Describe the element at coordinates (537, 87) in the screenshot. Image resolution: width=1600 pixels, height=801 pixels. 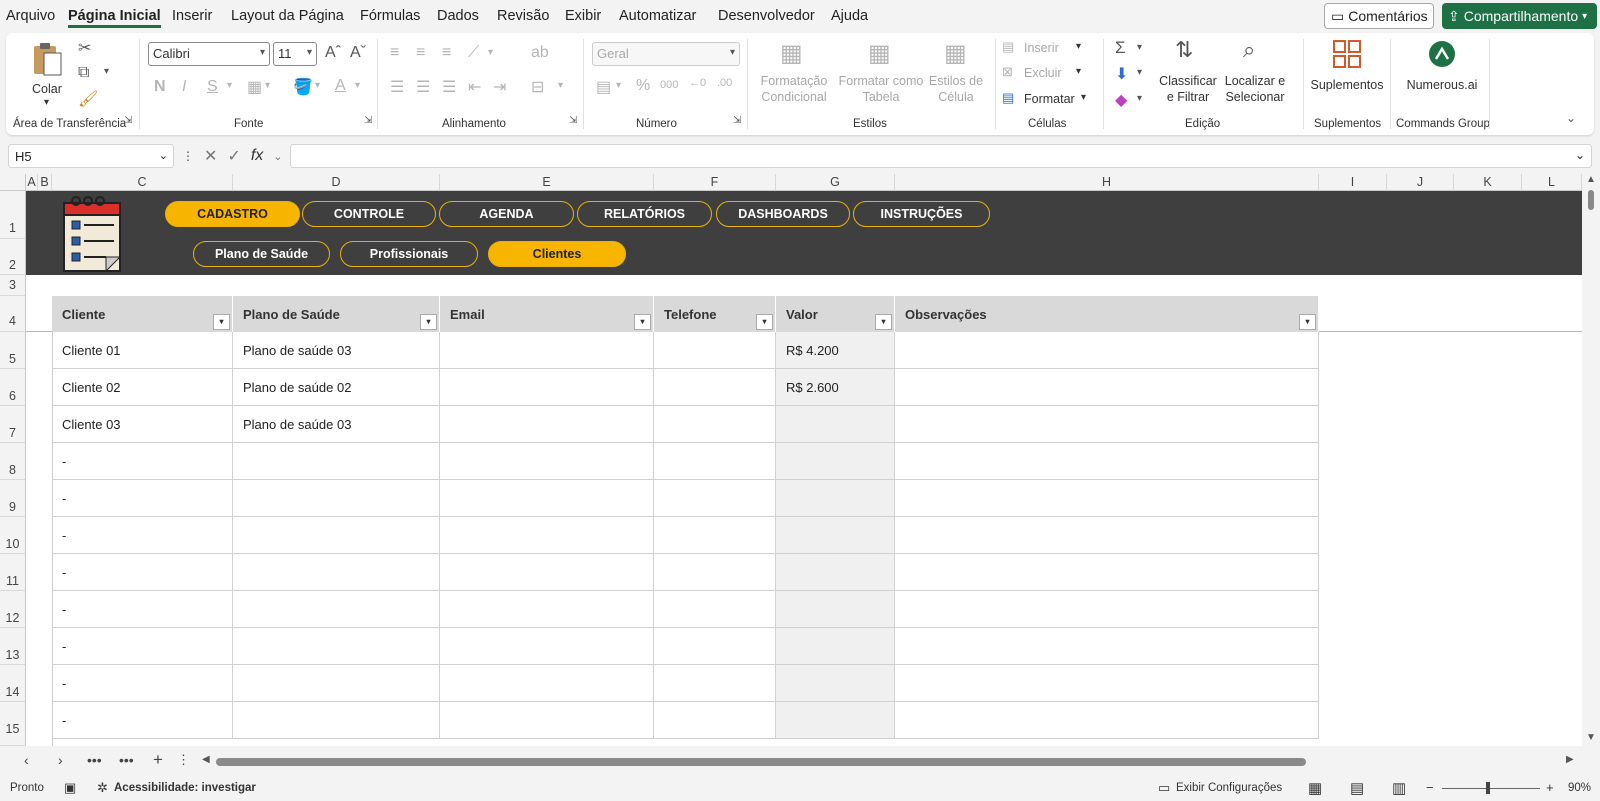
I see `merge-center-icon: ⊟` at that location.